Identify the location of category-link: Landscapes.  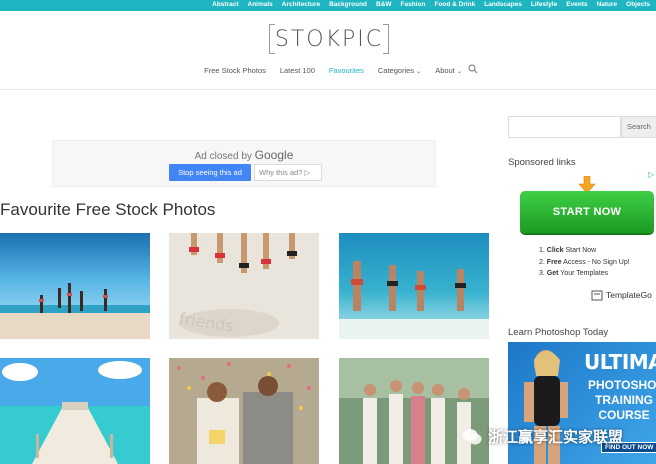
(503, 4).